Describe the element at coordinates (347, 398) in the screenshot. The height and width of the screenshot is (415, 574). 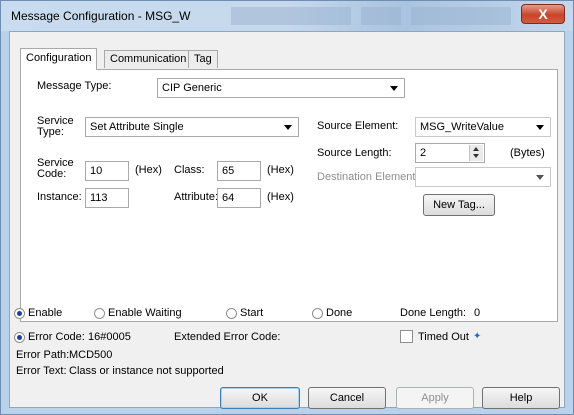
I see `cancel-button: Cancel` at that location.